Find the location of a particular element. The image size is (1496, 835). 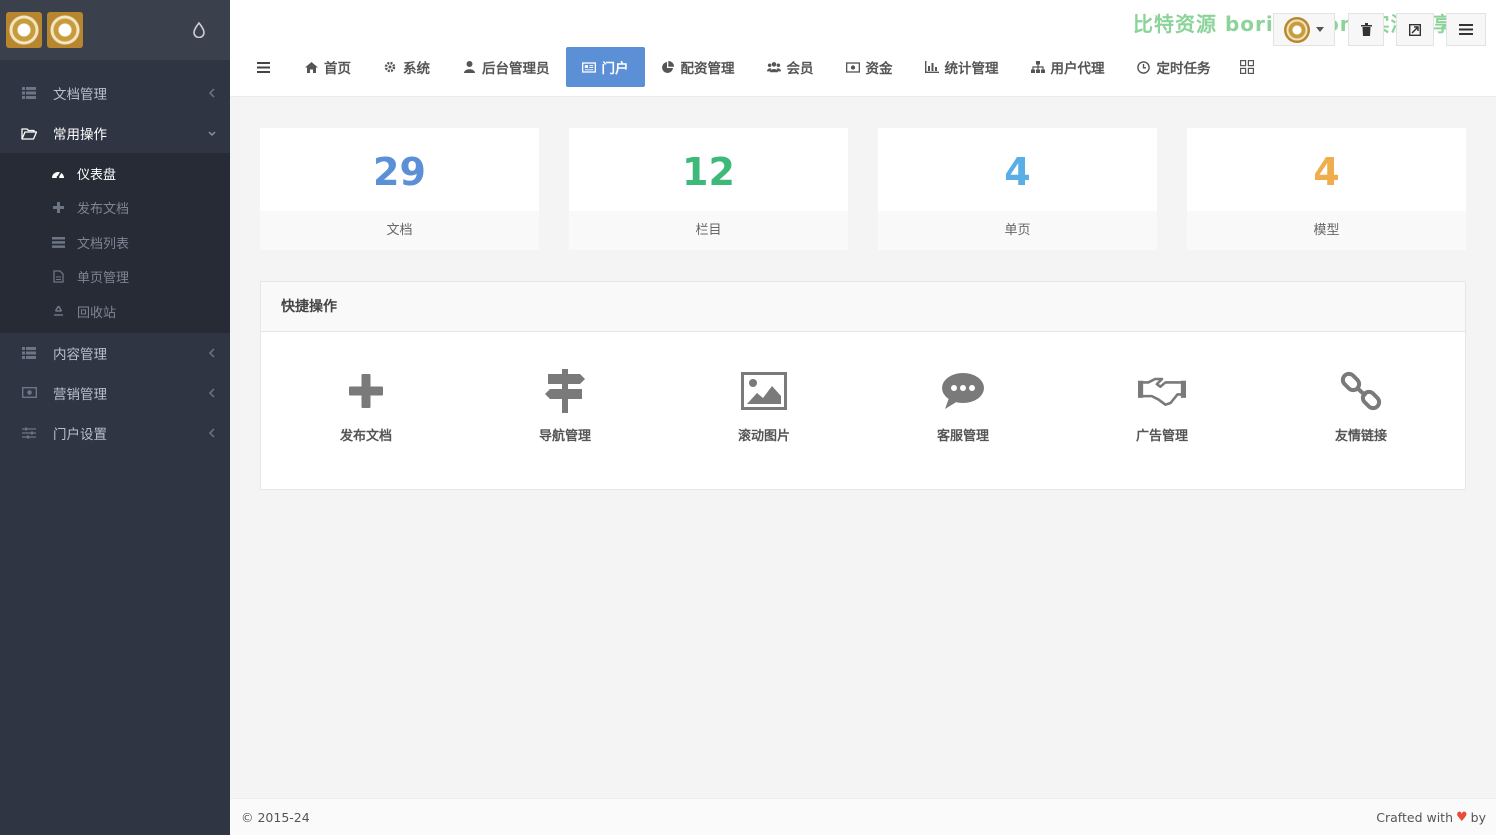

sidebar-subitem-label: 单页管理 is located at coordinates (103, 279).